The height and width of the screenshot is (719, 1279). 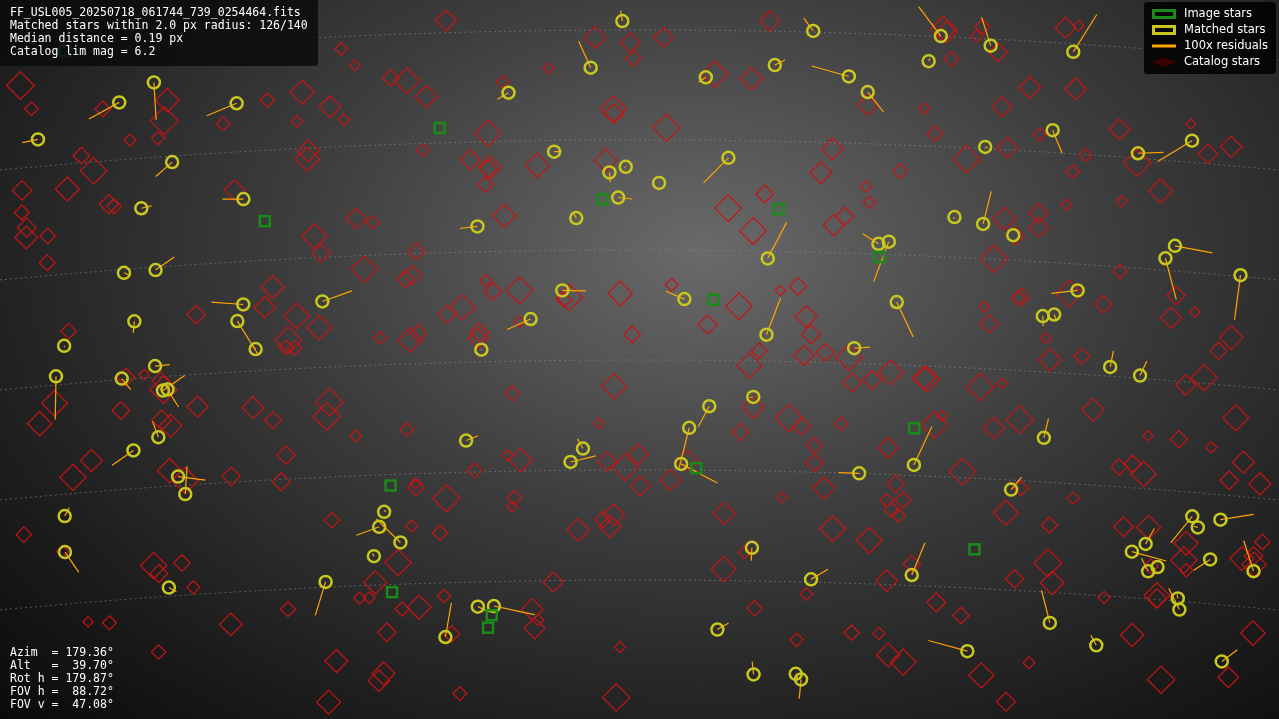 I want to click on legend-label: Image stars, so click(x=1218, y=14).